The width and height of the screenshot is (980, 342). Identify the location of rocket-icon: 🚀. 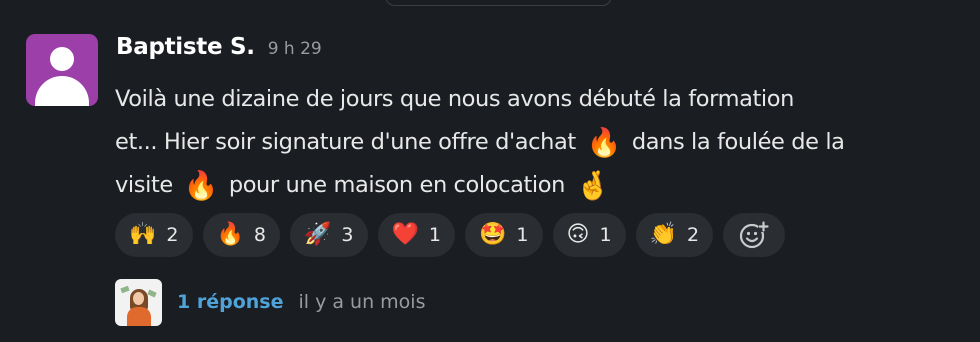
(318, 234).